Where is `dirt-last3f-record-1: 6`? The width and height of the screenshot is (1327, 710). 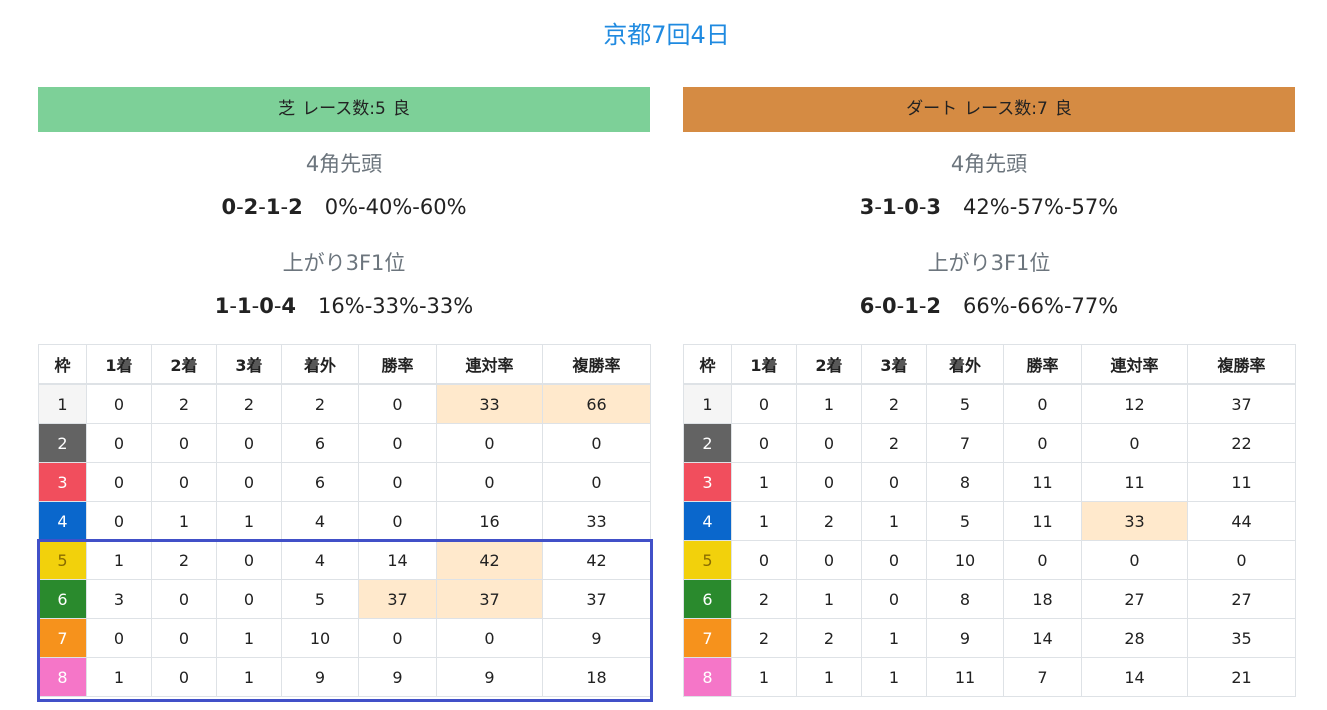
dirt-last3f-record-1: 6 is located at coordinates (867, 306).